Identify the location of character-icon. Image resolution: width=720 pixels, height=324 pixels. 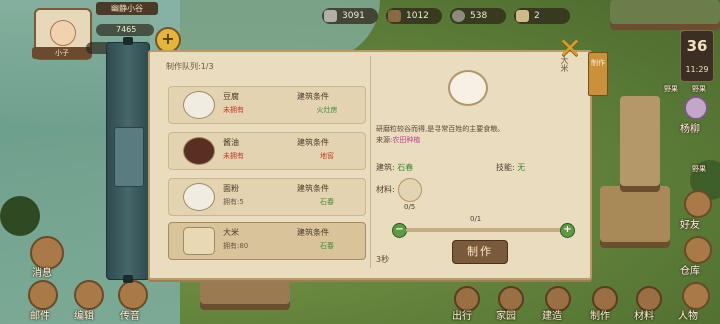
(696, 296).